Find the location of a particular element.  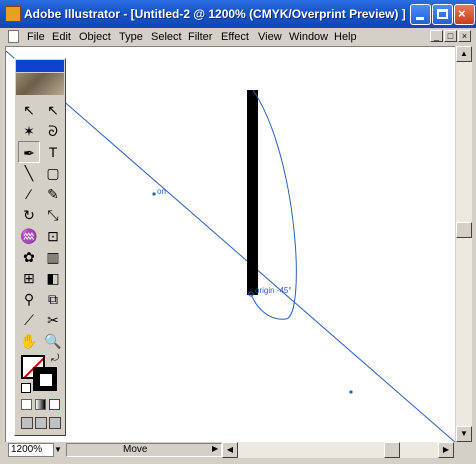

pen-tool-button: ✒ is located at coordinates (29, 152).